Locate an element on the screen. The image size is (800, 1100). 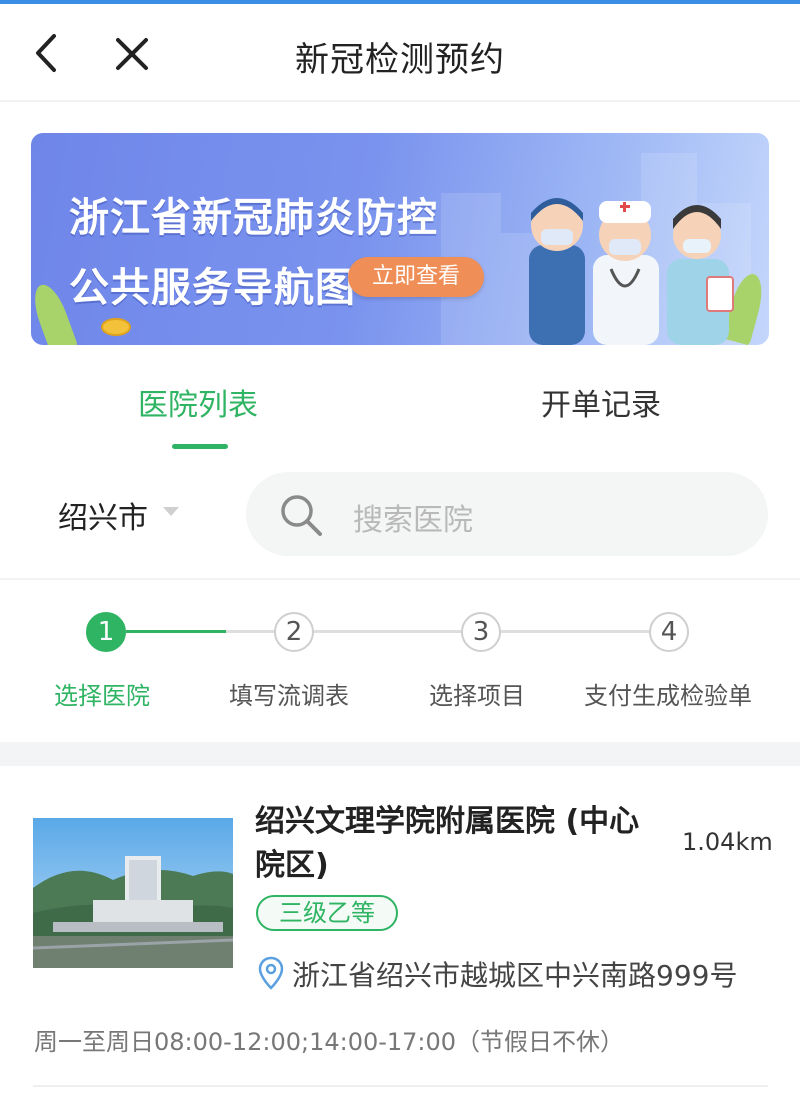
hospital-level-badge: 三级乙等 is located at coordinates (327, 913).